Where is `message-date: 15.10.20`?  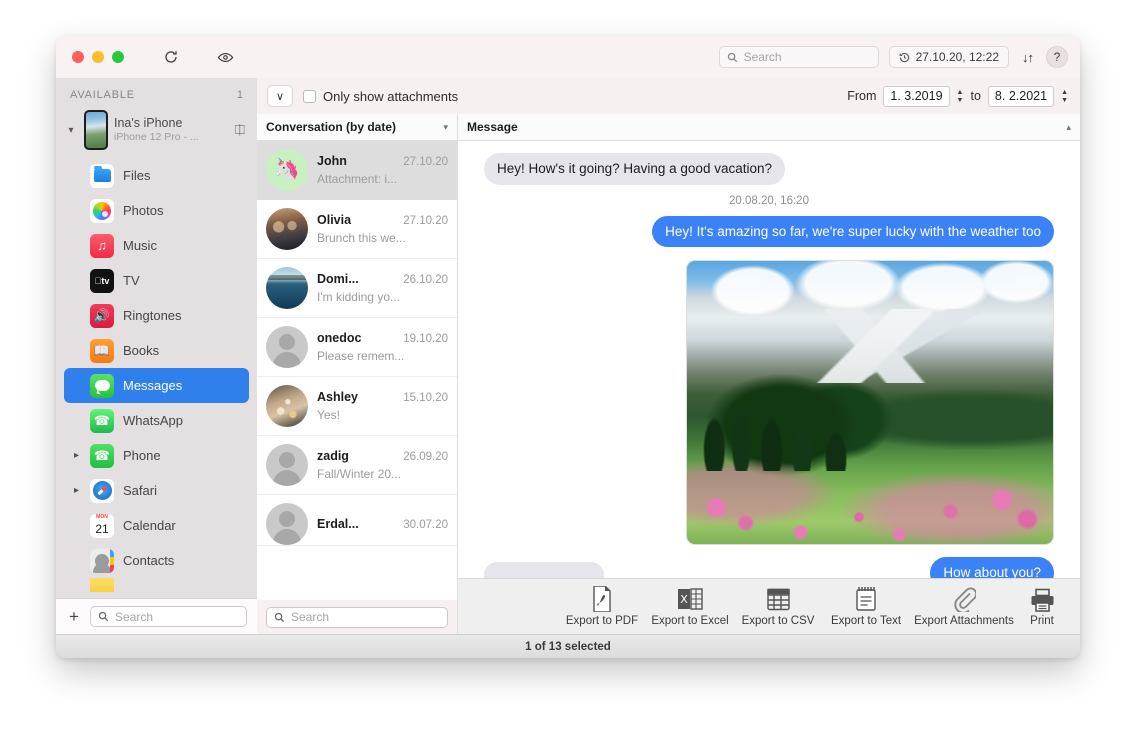 message-date: 15.10.20 is located at coordinates (425, 398).